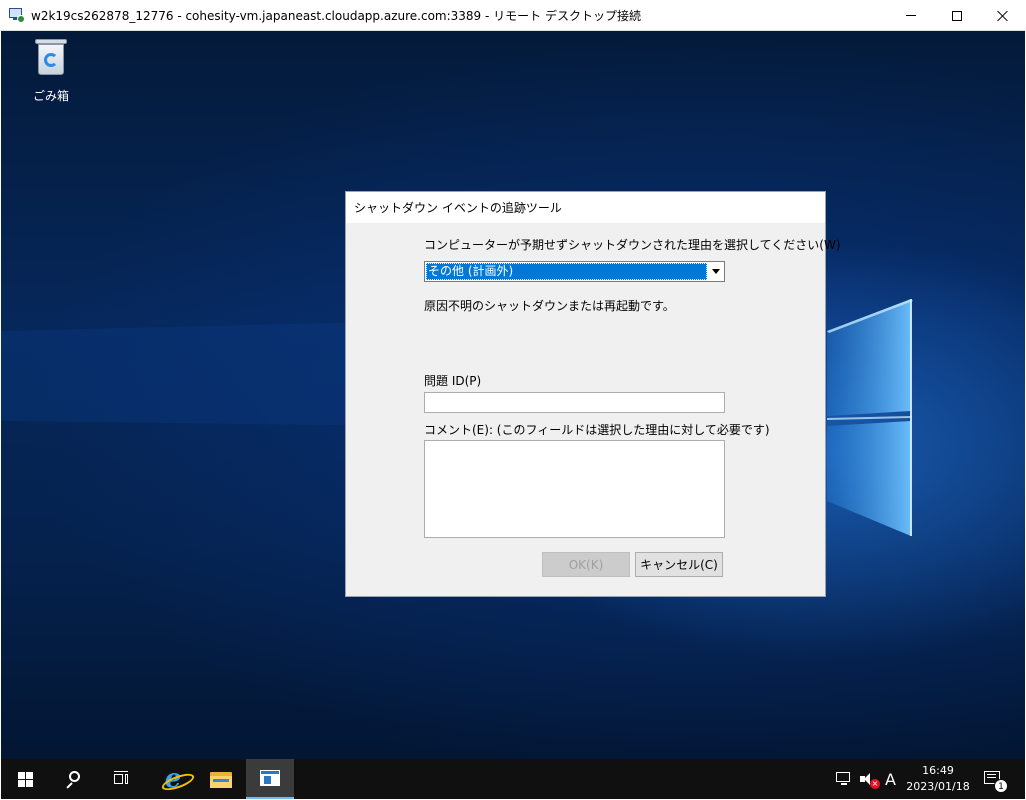 This screenshot has width=1026, height=800. I want to click on recycle-bin-icon, so click(51, 57).